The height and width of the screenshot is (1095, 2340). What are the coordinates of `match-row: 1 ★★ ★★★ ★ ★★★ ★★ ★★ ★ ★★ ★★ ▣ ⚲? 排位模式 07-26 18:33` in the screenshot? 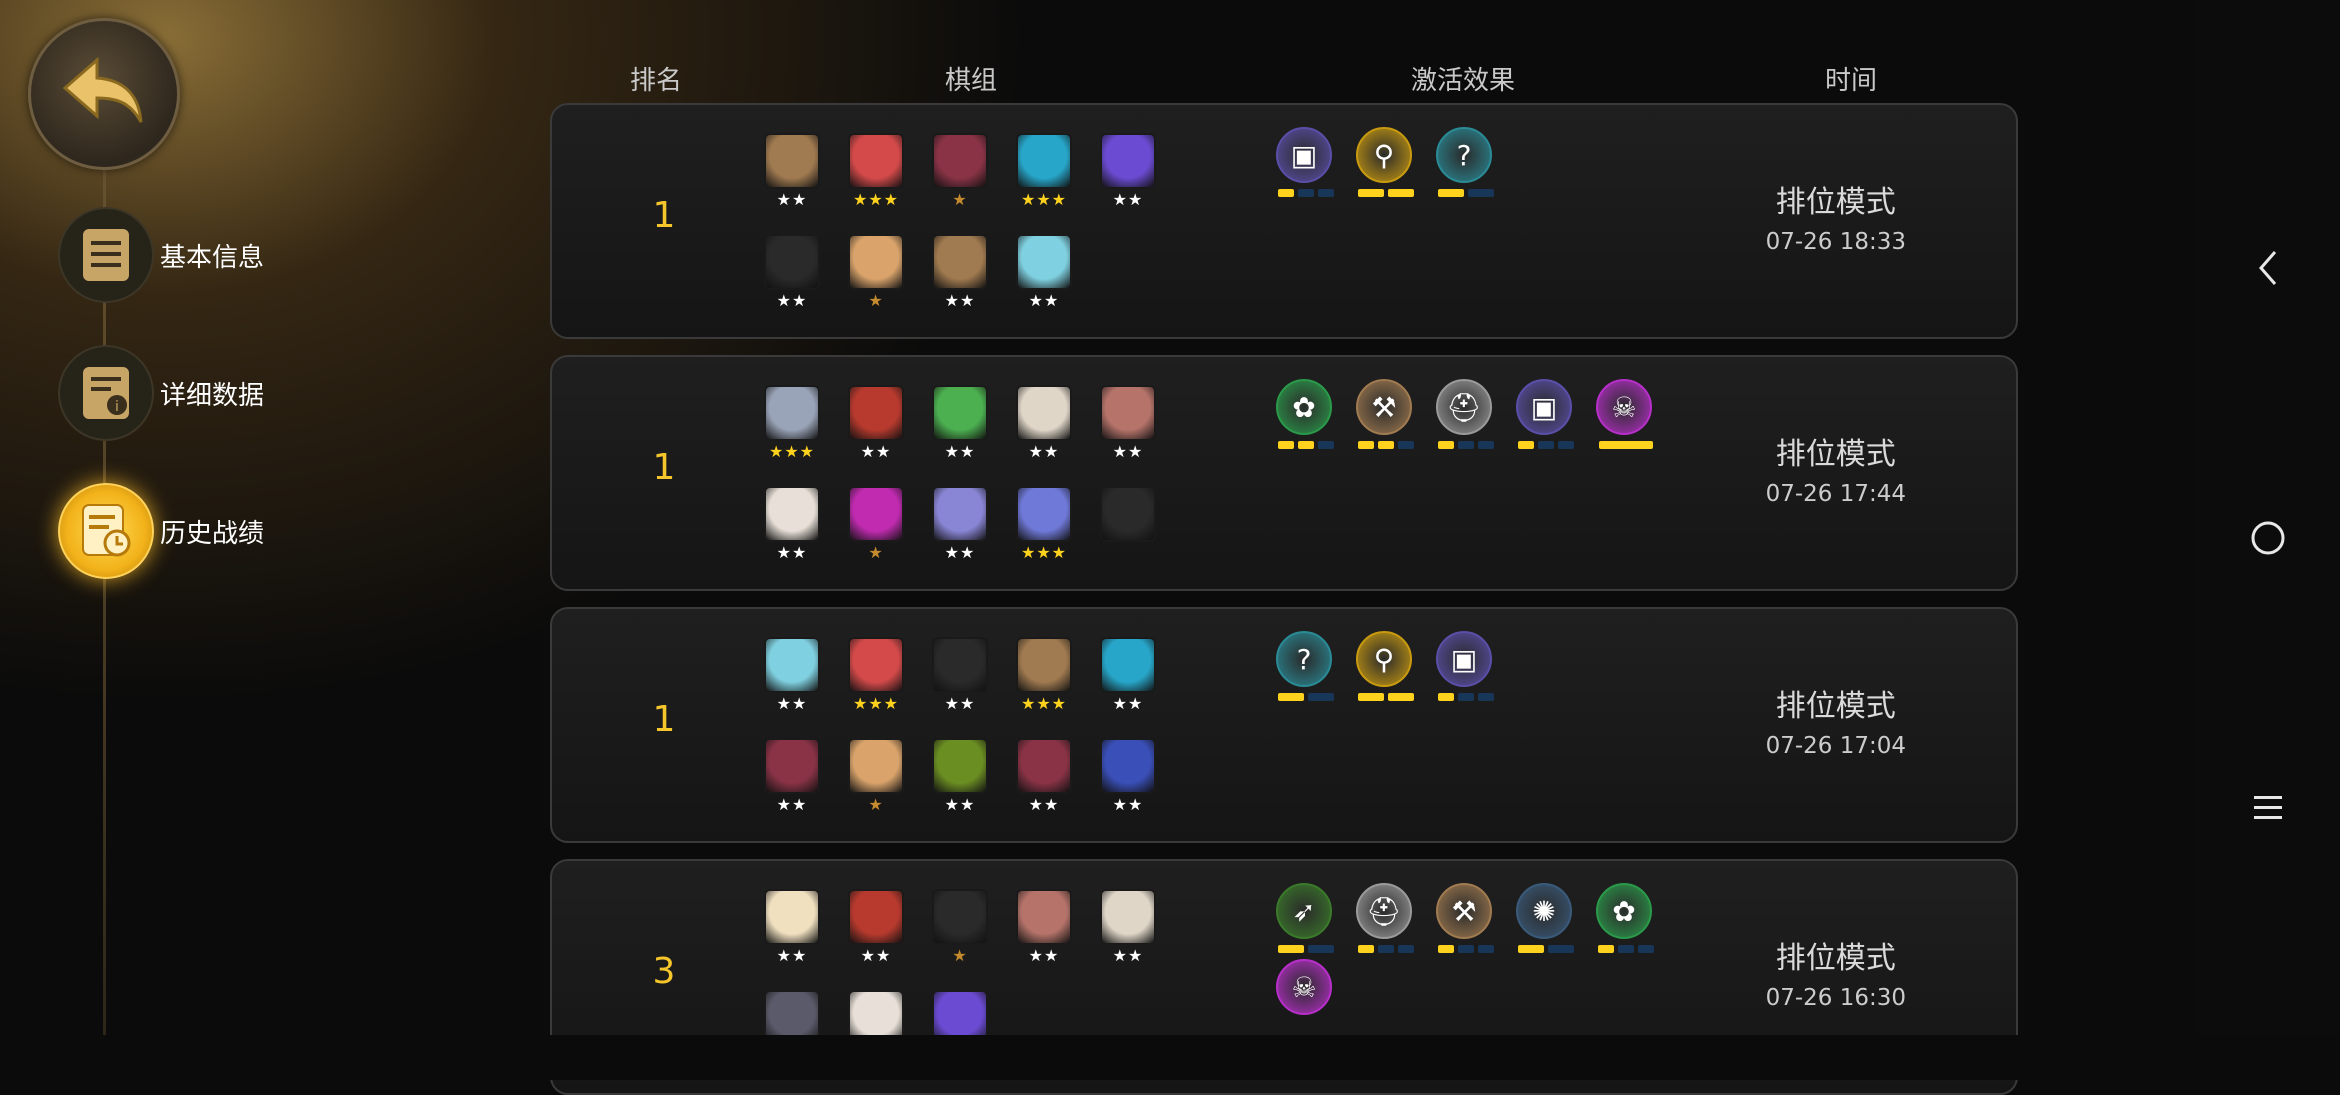 It's located at (1284, 221).